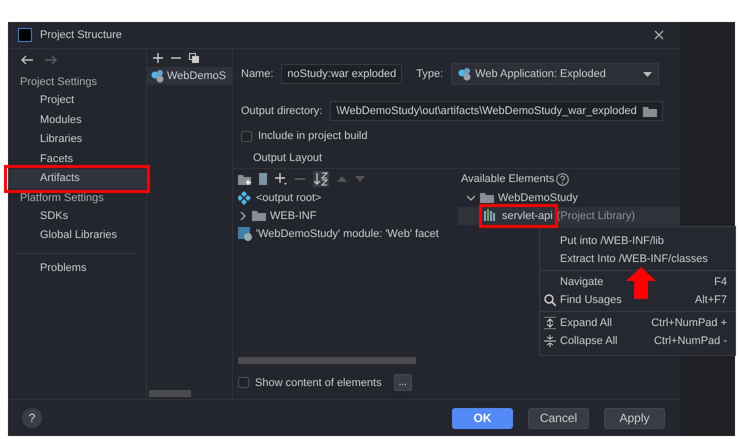 The height and width of the screenshot is (439, 740). I want to click on chevron-right-icon, so click(243, 216).